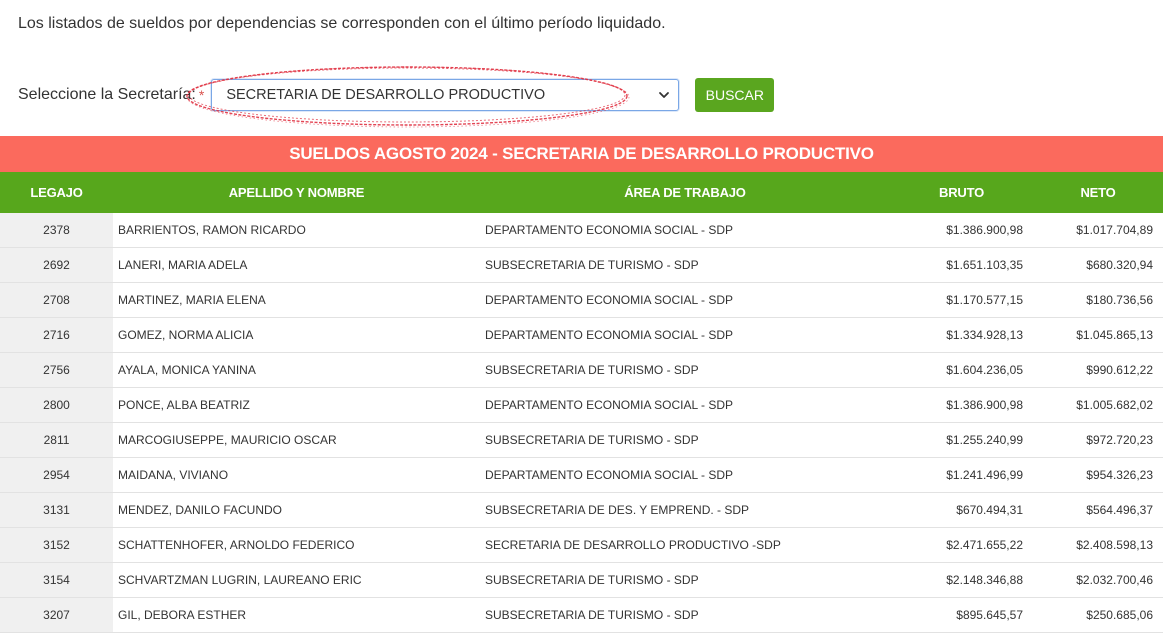  I want to click on cell-legajo: 2708, so click(56, 300).